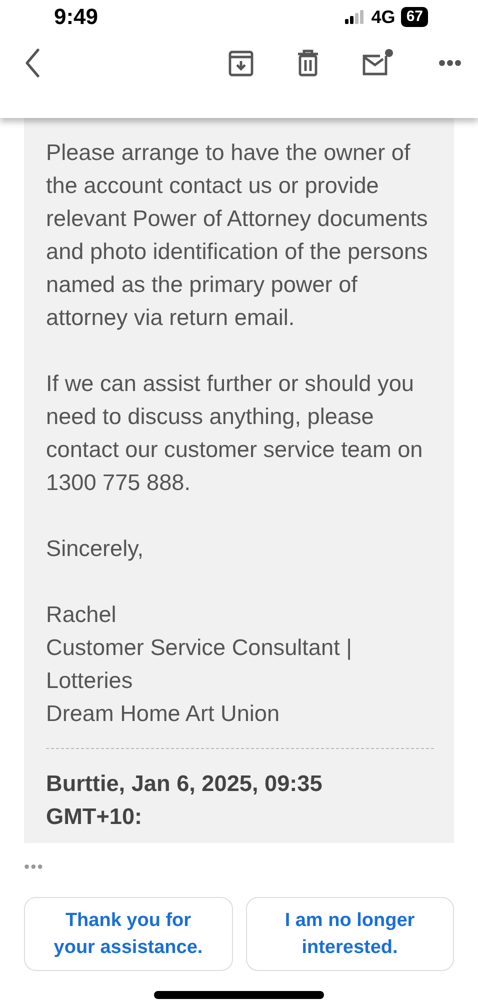 This screenshot has height=1000, width=478. I want to click on signature-line: Rachel, so click(82, 615).